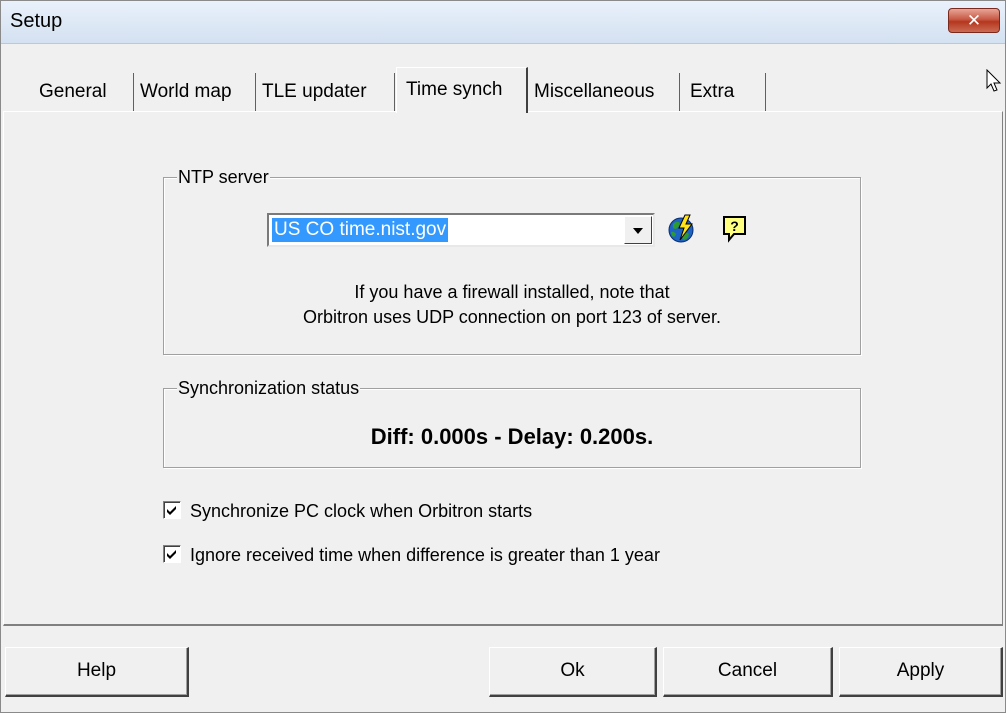  What do you see at coordinates (314, 91) in the screenshot?
I see `tab-label: TLE updater` at bounding box center [314, 91].